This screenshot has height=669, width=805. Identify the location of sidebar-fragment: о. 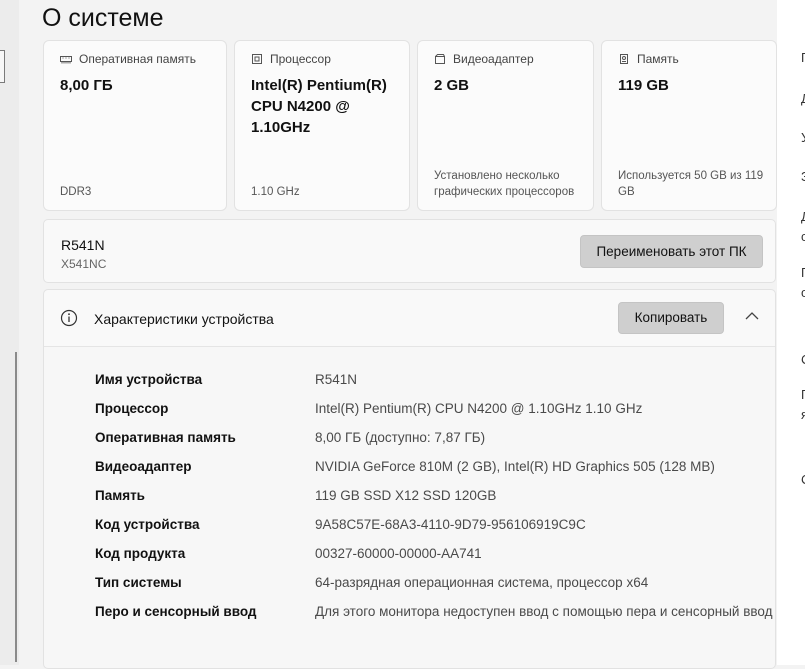
(803, 292).